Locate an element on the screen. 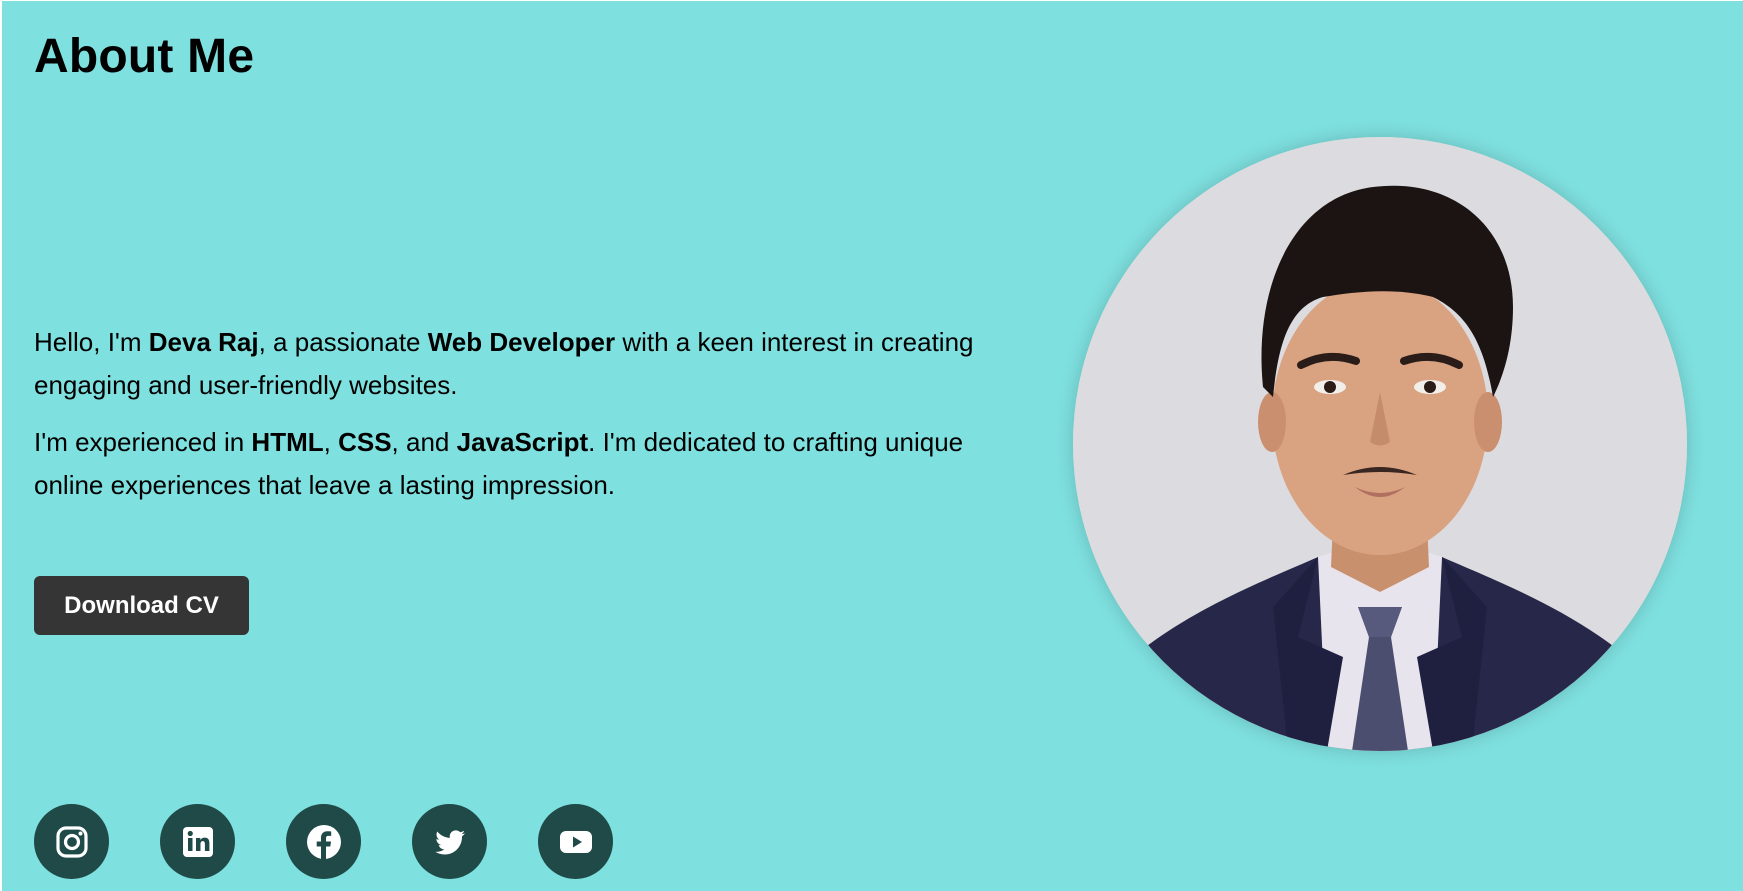 This screenshot has height=891, width=1743. skill-css: CSS is located at coordinates (365, 442).